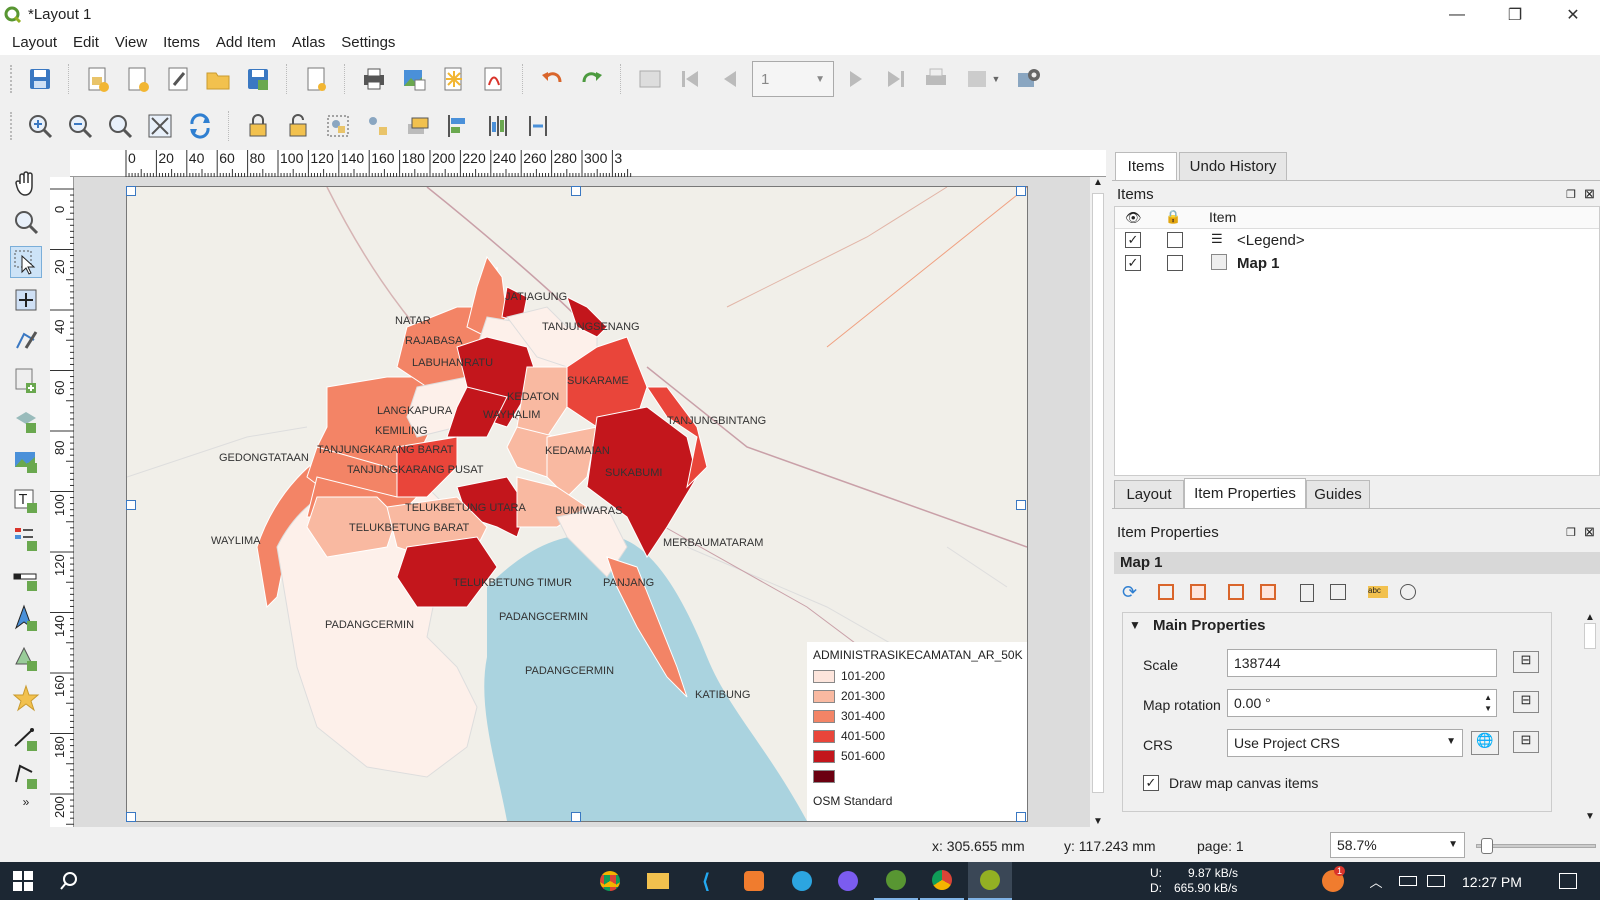  What do you see at coordinates (40, 126) in the screenshot?
I see `zoom-in-button` at bounding box center [40, 126].